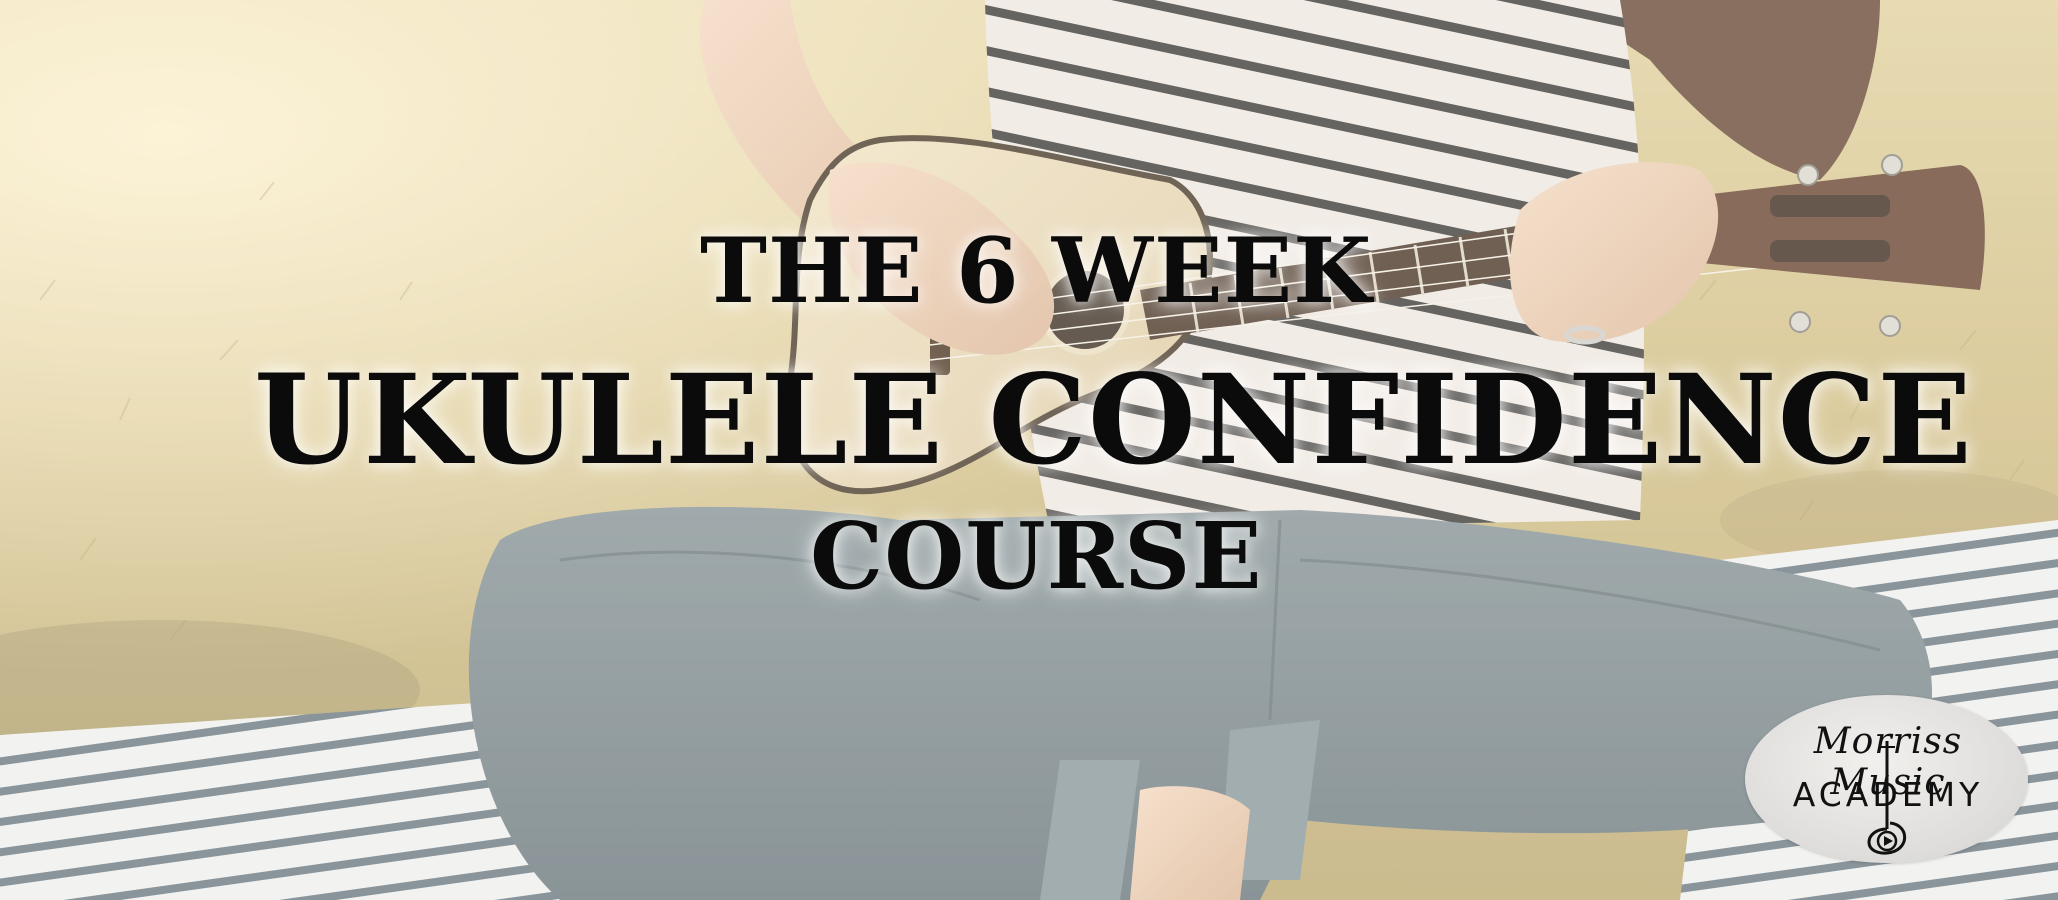 This screenshot has width=2058, height=900. Describe the element at coordinates (1888, 794) in the screenshot. I see `logo-bottom-text: ACADEMY` at that location.